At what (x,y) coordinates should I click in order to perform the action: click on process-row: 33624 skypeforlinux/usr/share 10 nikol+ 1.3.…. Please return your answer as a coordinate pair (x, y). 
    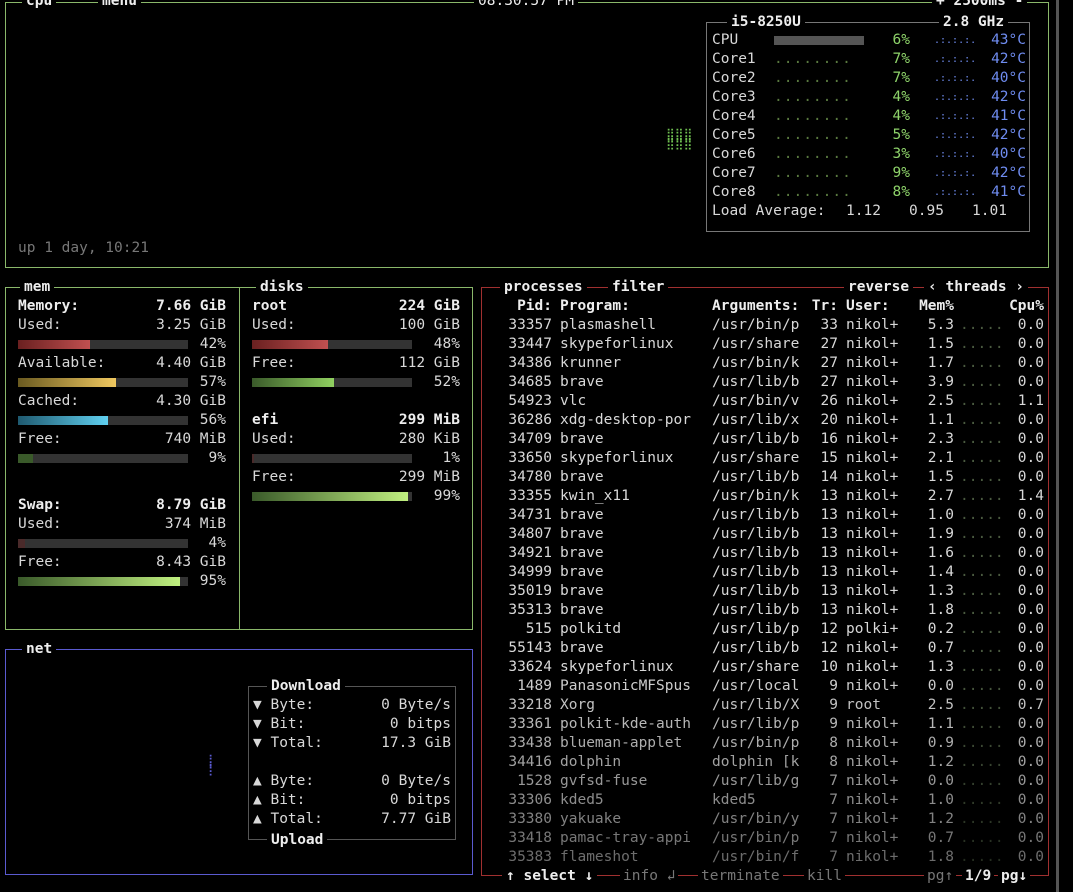
    Looking at the image, I should click on (767, 667).